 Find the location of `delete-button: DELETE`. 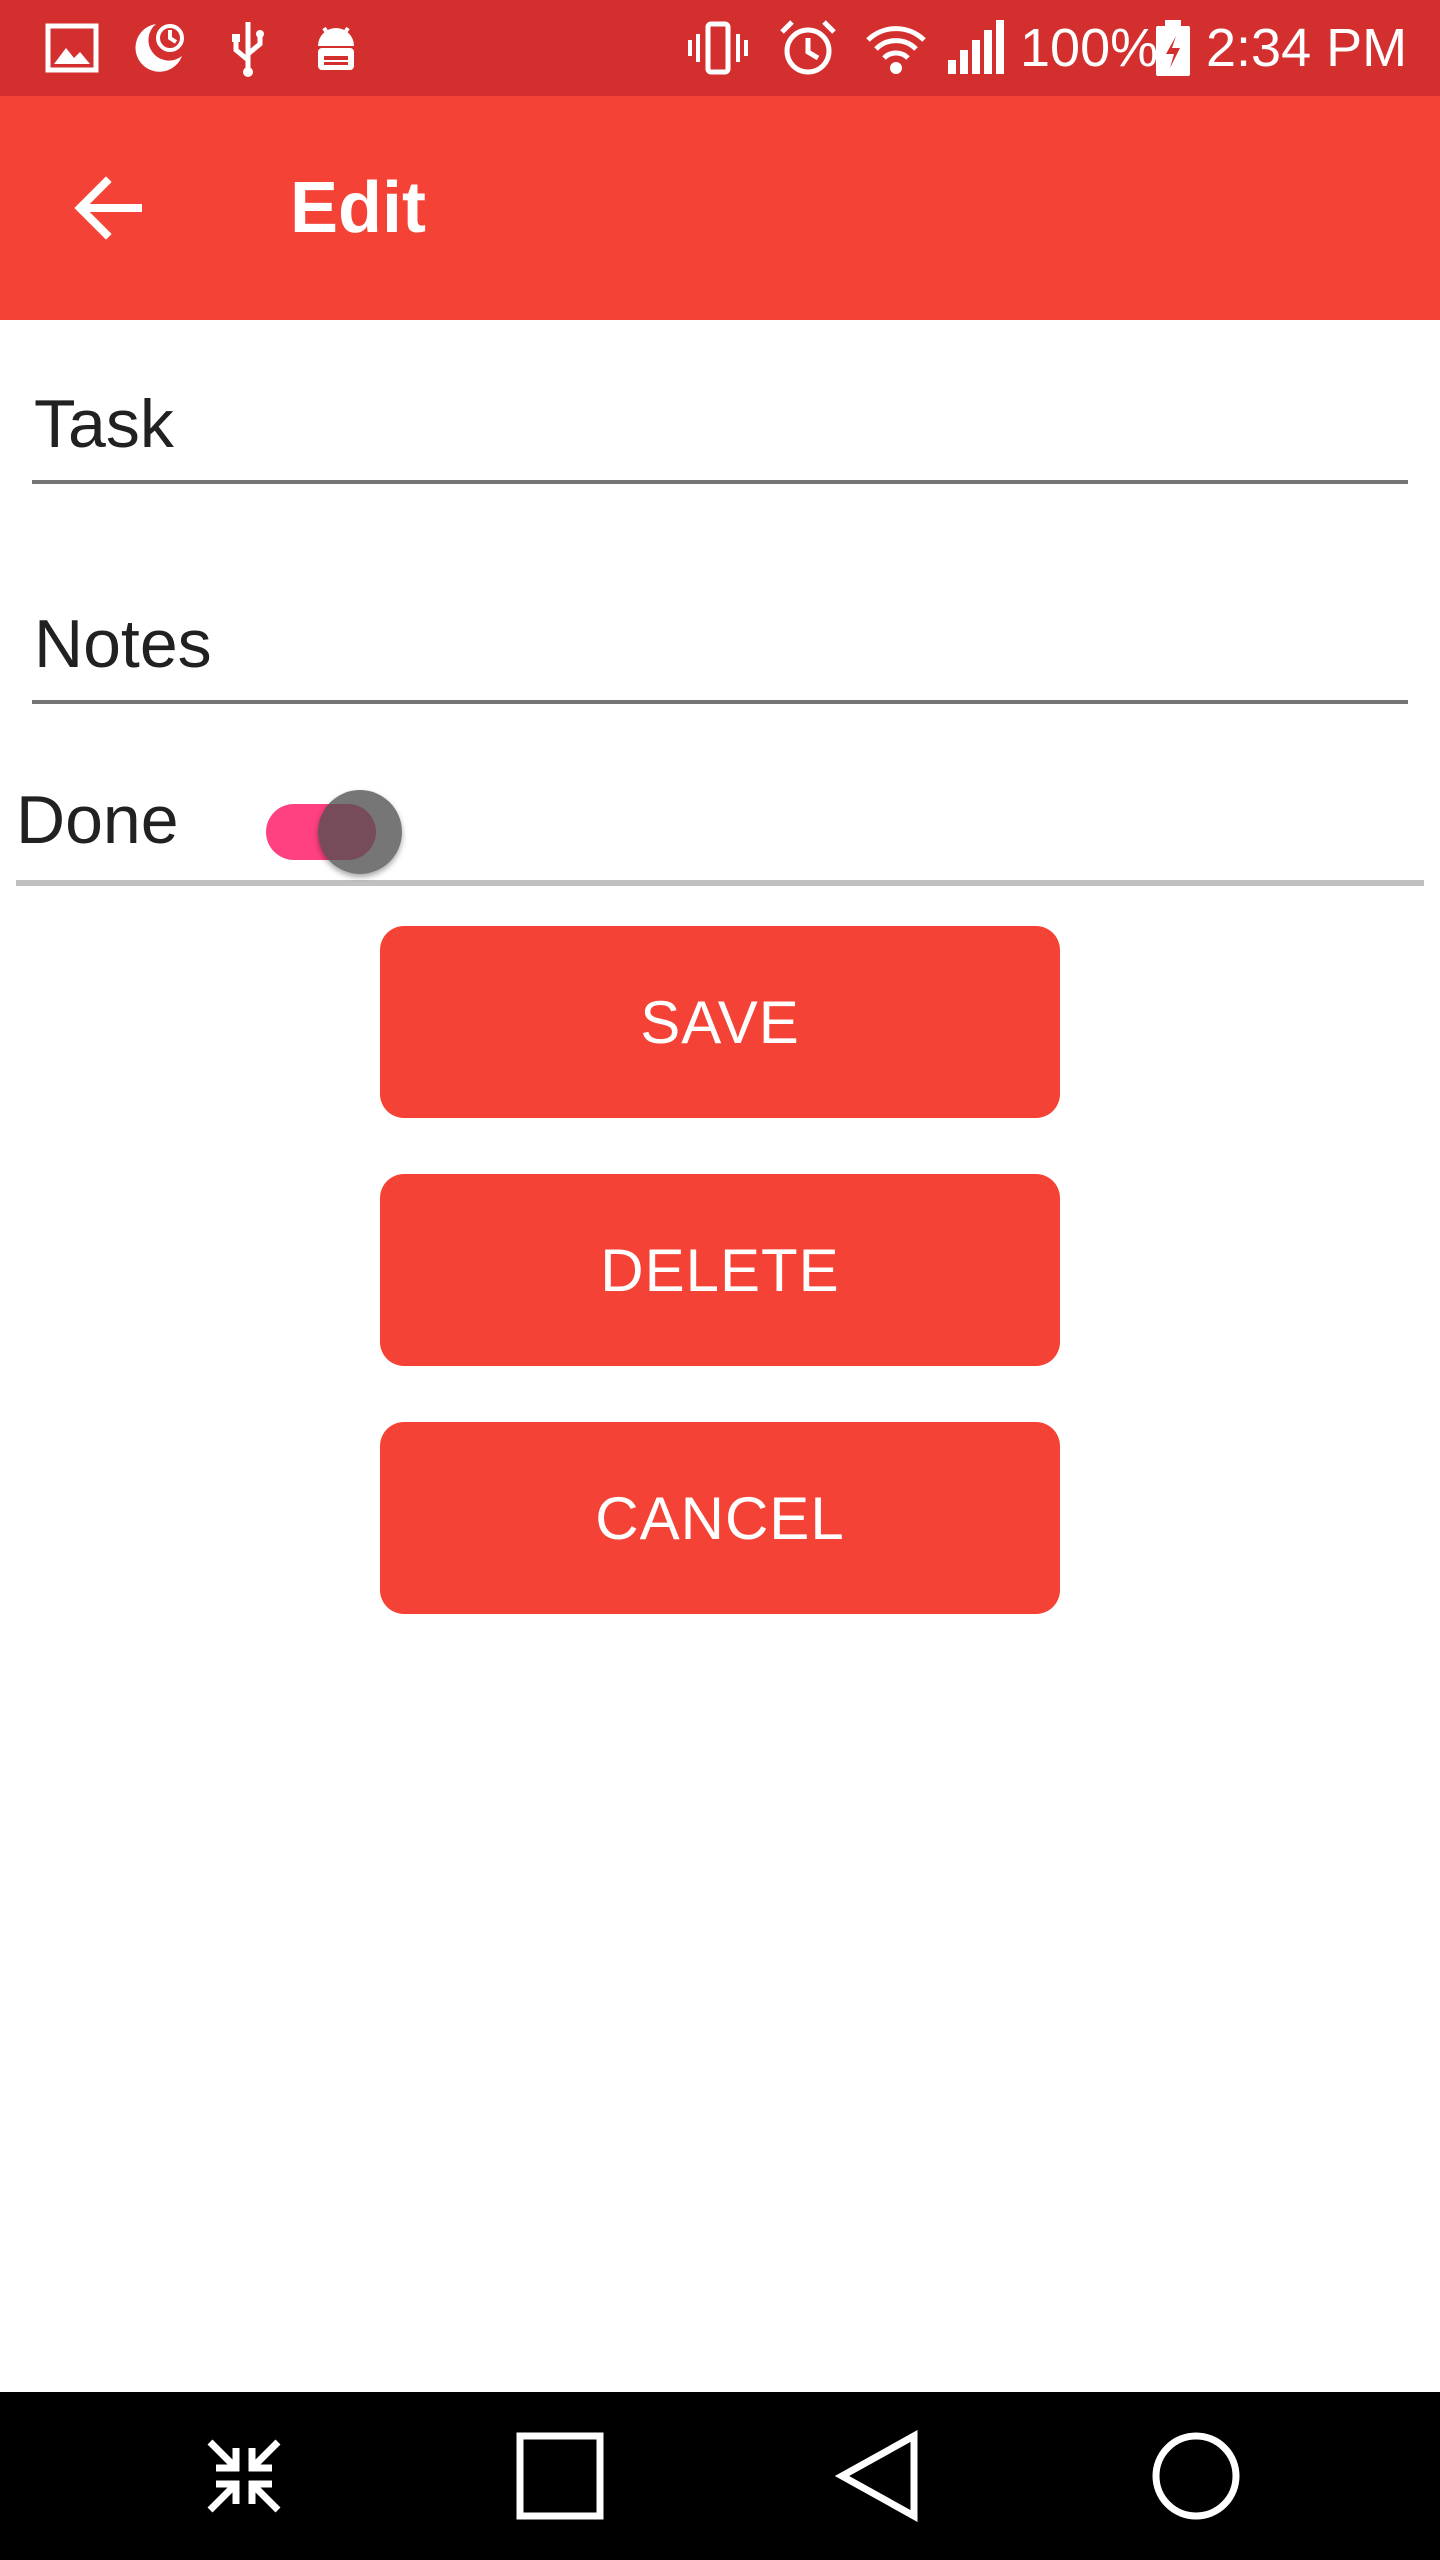

delete-button: DELETE is located at coordinates (720, 1270).